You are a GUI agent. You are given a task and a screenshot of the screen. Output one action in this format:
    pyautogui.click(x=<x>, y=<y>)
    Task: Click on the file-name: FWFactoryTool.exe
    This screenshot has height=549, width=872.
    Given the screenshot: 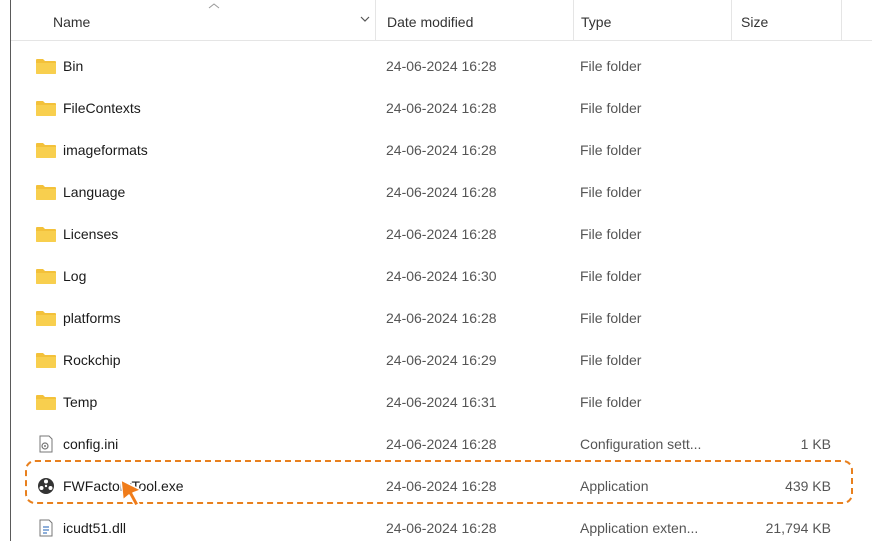 What is the action you would take?
    pyautogui.click(x=223, y=486)
    